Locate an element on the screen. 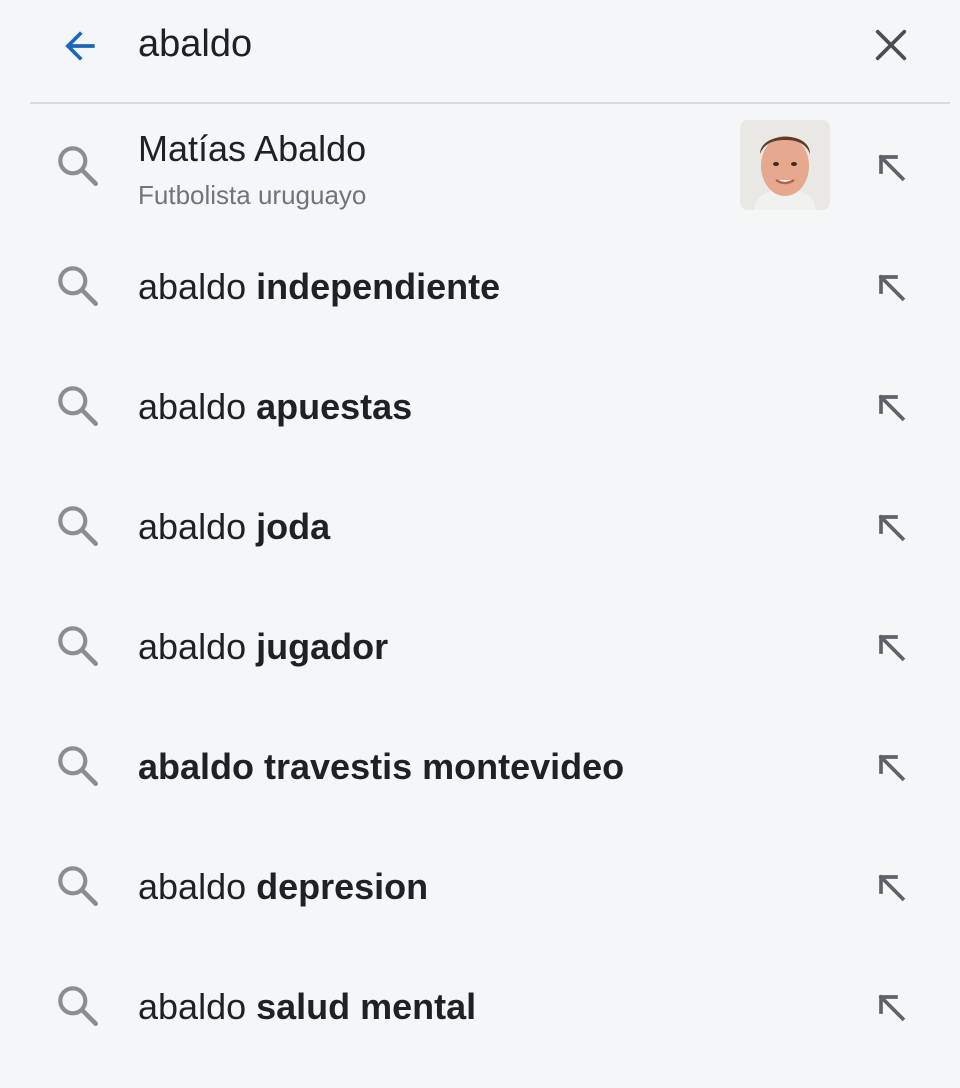 The width and height of the screenshot is (960, 1088). suggestion-item: abaldo independiente is located at coordinates (480, 288).